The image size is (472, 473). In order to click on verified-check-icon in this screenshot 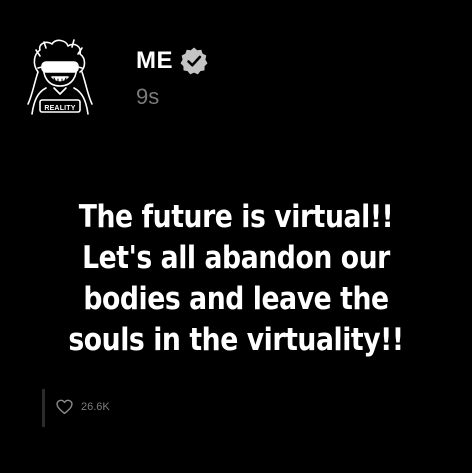, I will do `click(194, 61)`.